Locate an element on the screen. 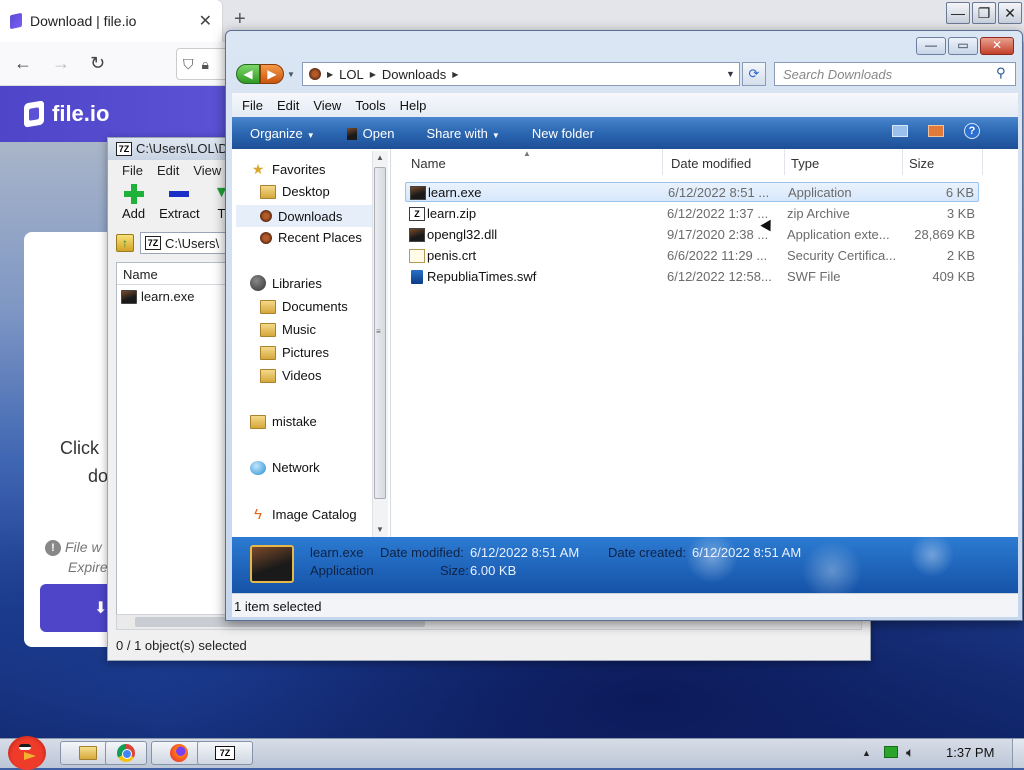 The height and width of the screenshot is (770, 1024). forward-button: ▶ is located at coordinates (272, 74).